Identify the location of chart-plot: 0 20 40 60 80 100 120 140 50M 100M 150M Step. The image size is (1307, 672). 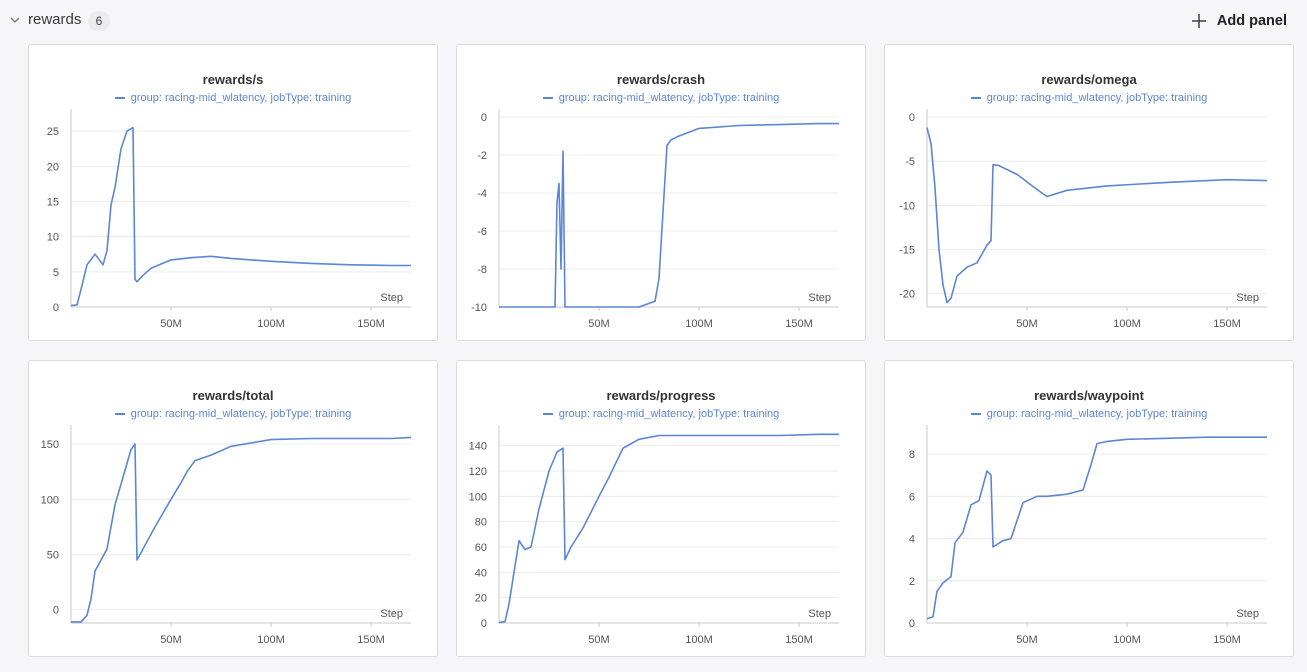
(661, 509).